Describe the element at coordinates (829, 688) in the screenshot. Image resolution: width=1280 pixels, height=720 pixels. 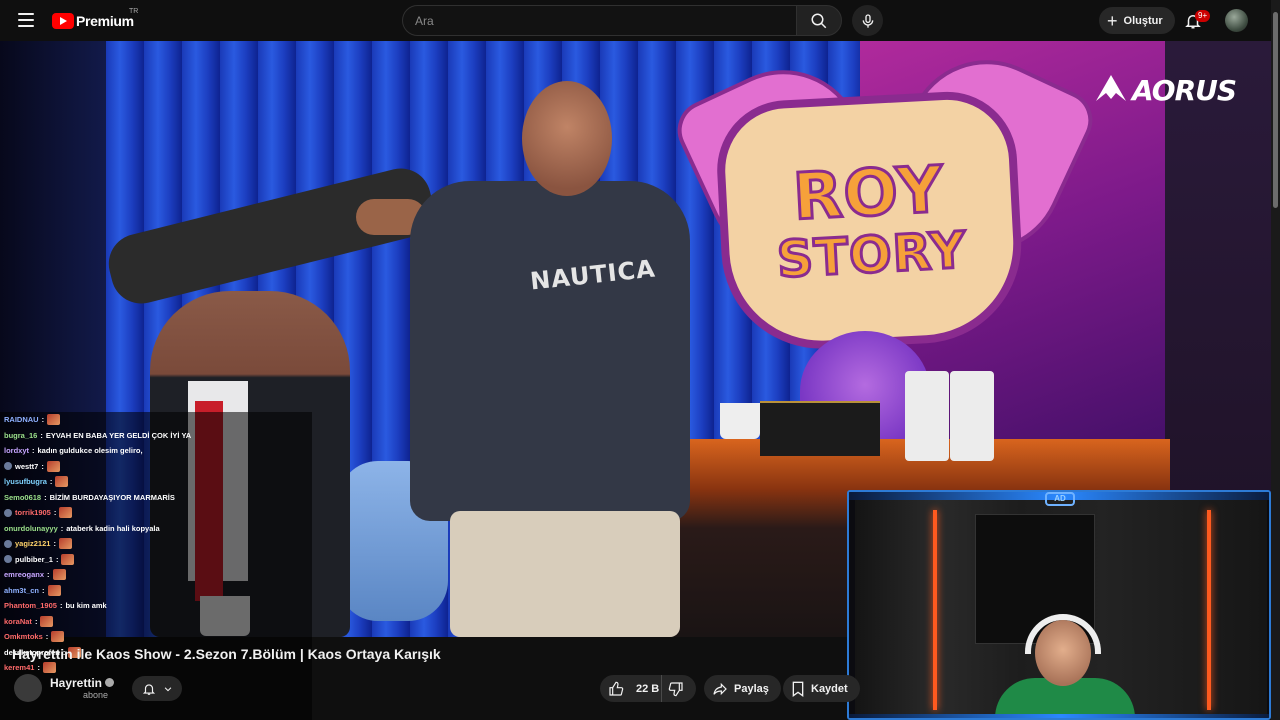
I see `save-label: Kaydet` at that location.